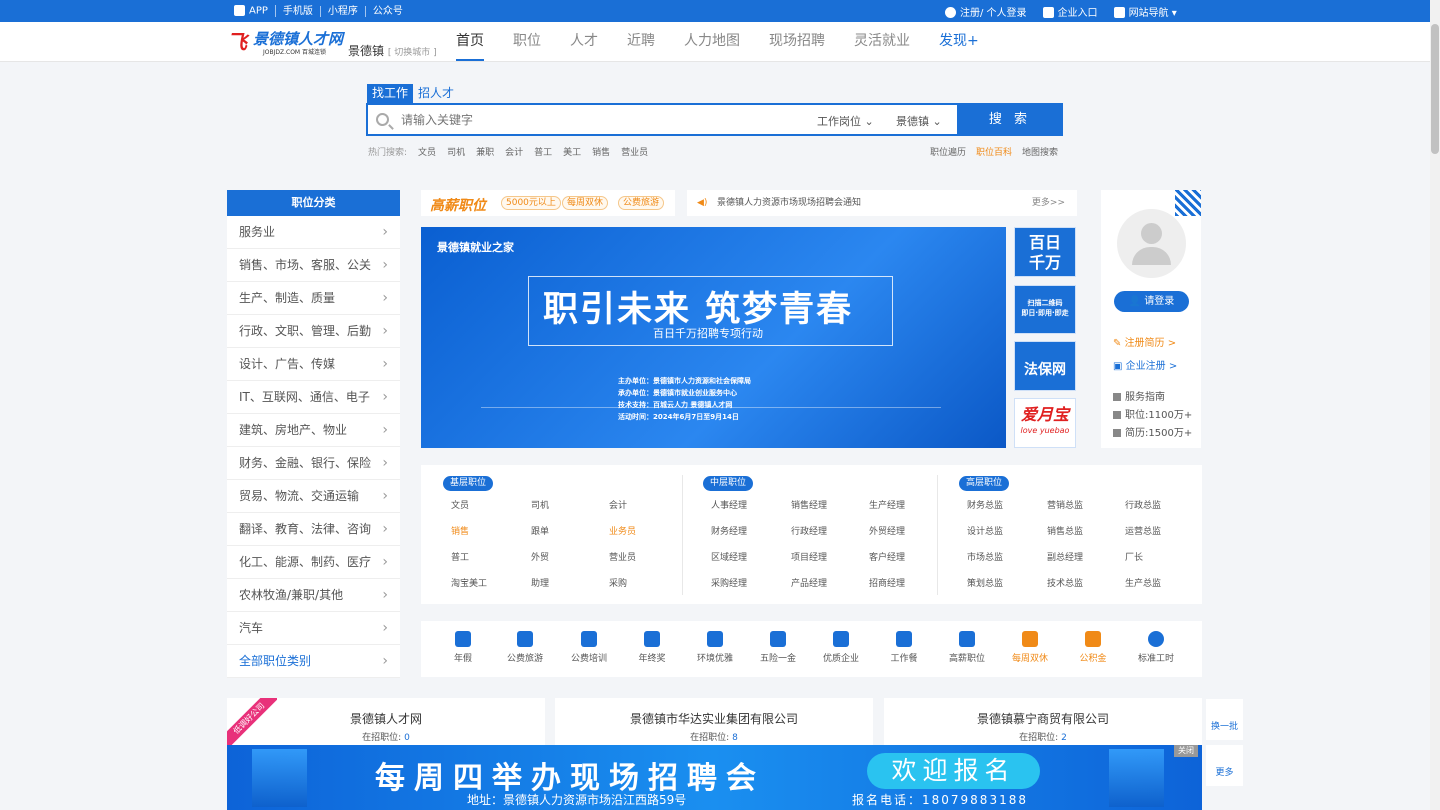 The width and height of the screenshot is (1440, 810). Describe the element at coordinates (1010, 119) in the screenshot. I see `search-button: 搜 索` at that location.